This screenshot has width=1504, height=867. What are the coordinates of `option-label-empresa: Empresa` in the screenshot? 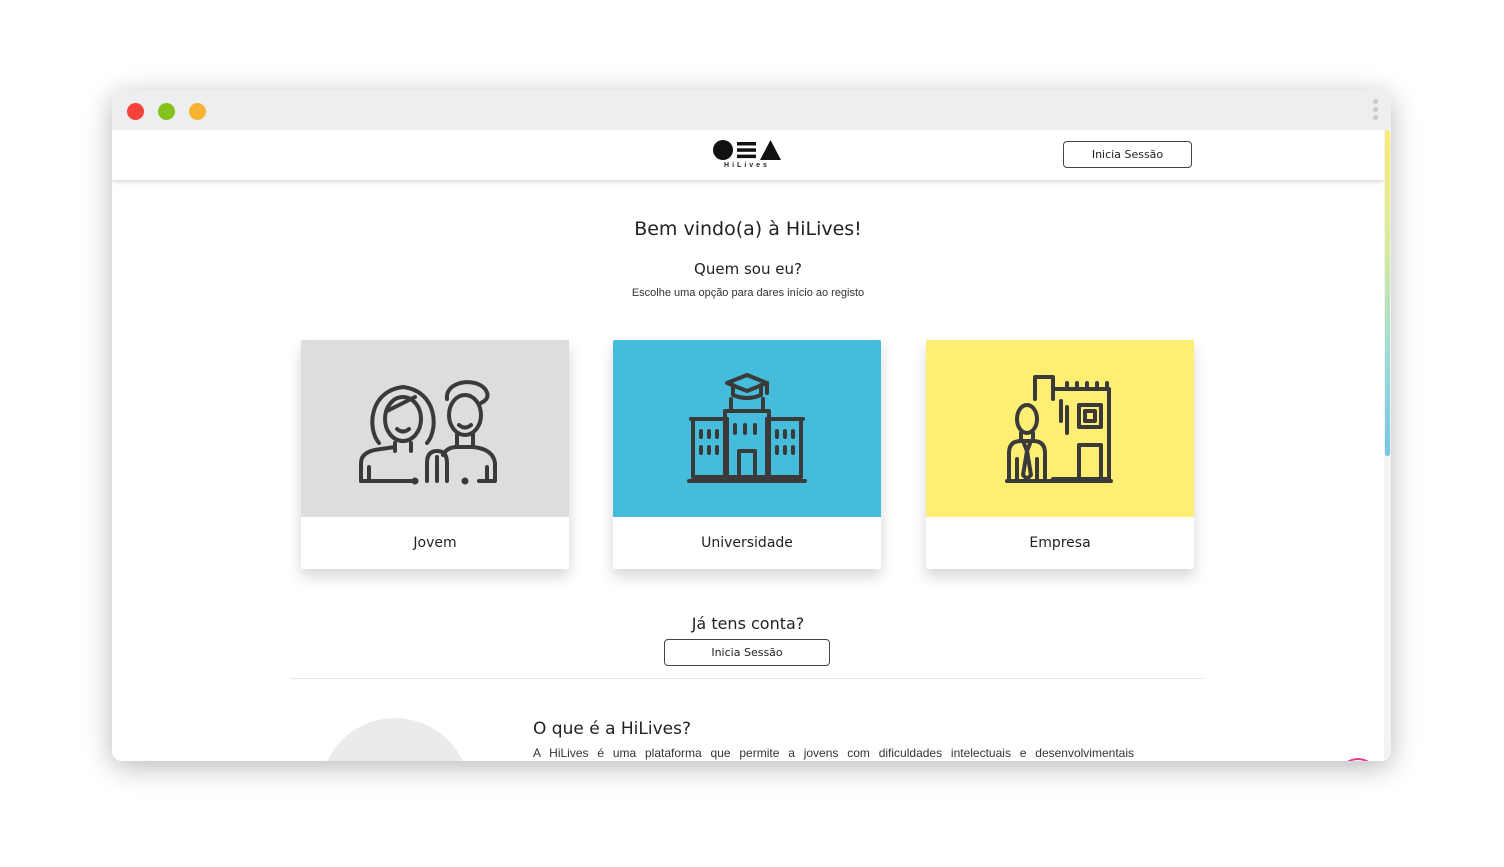 It's located at (1060, 543).